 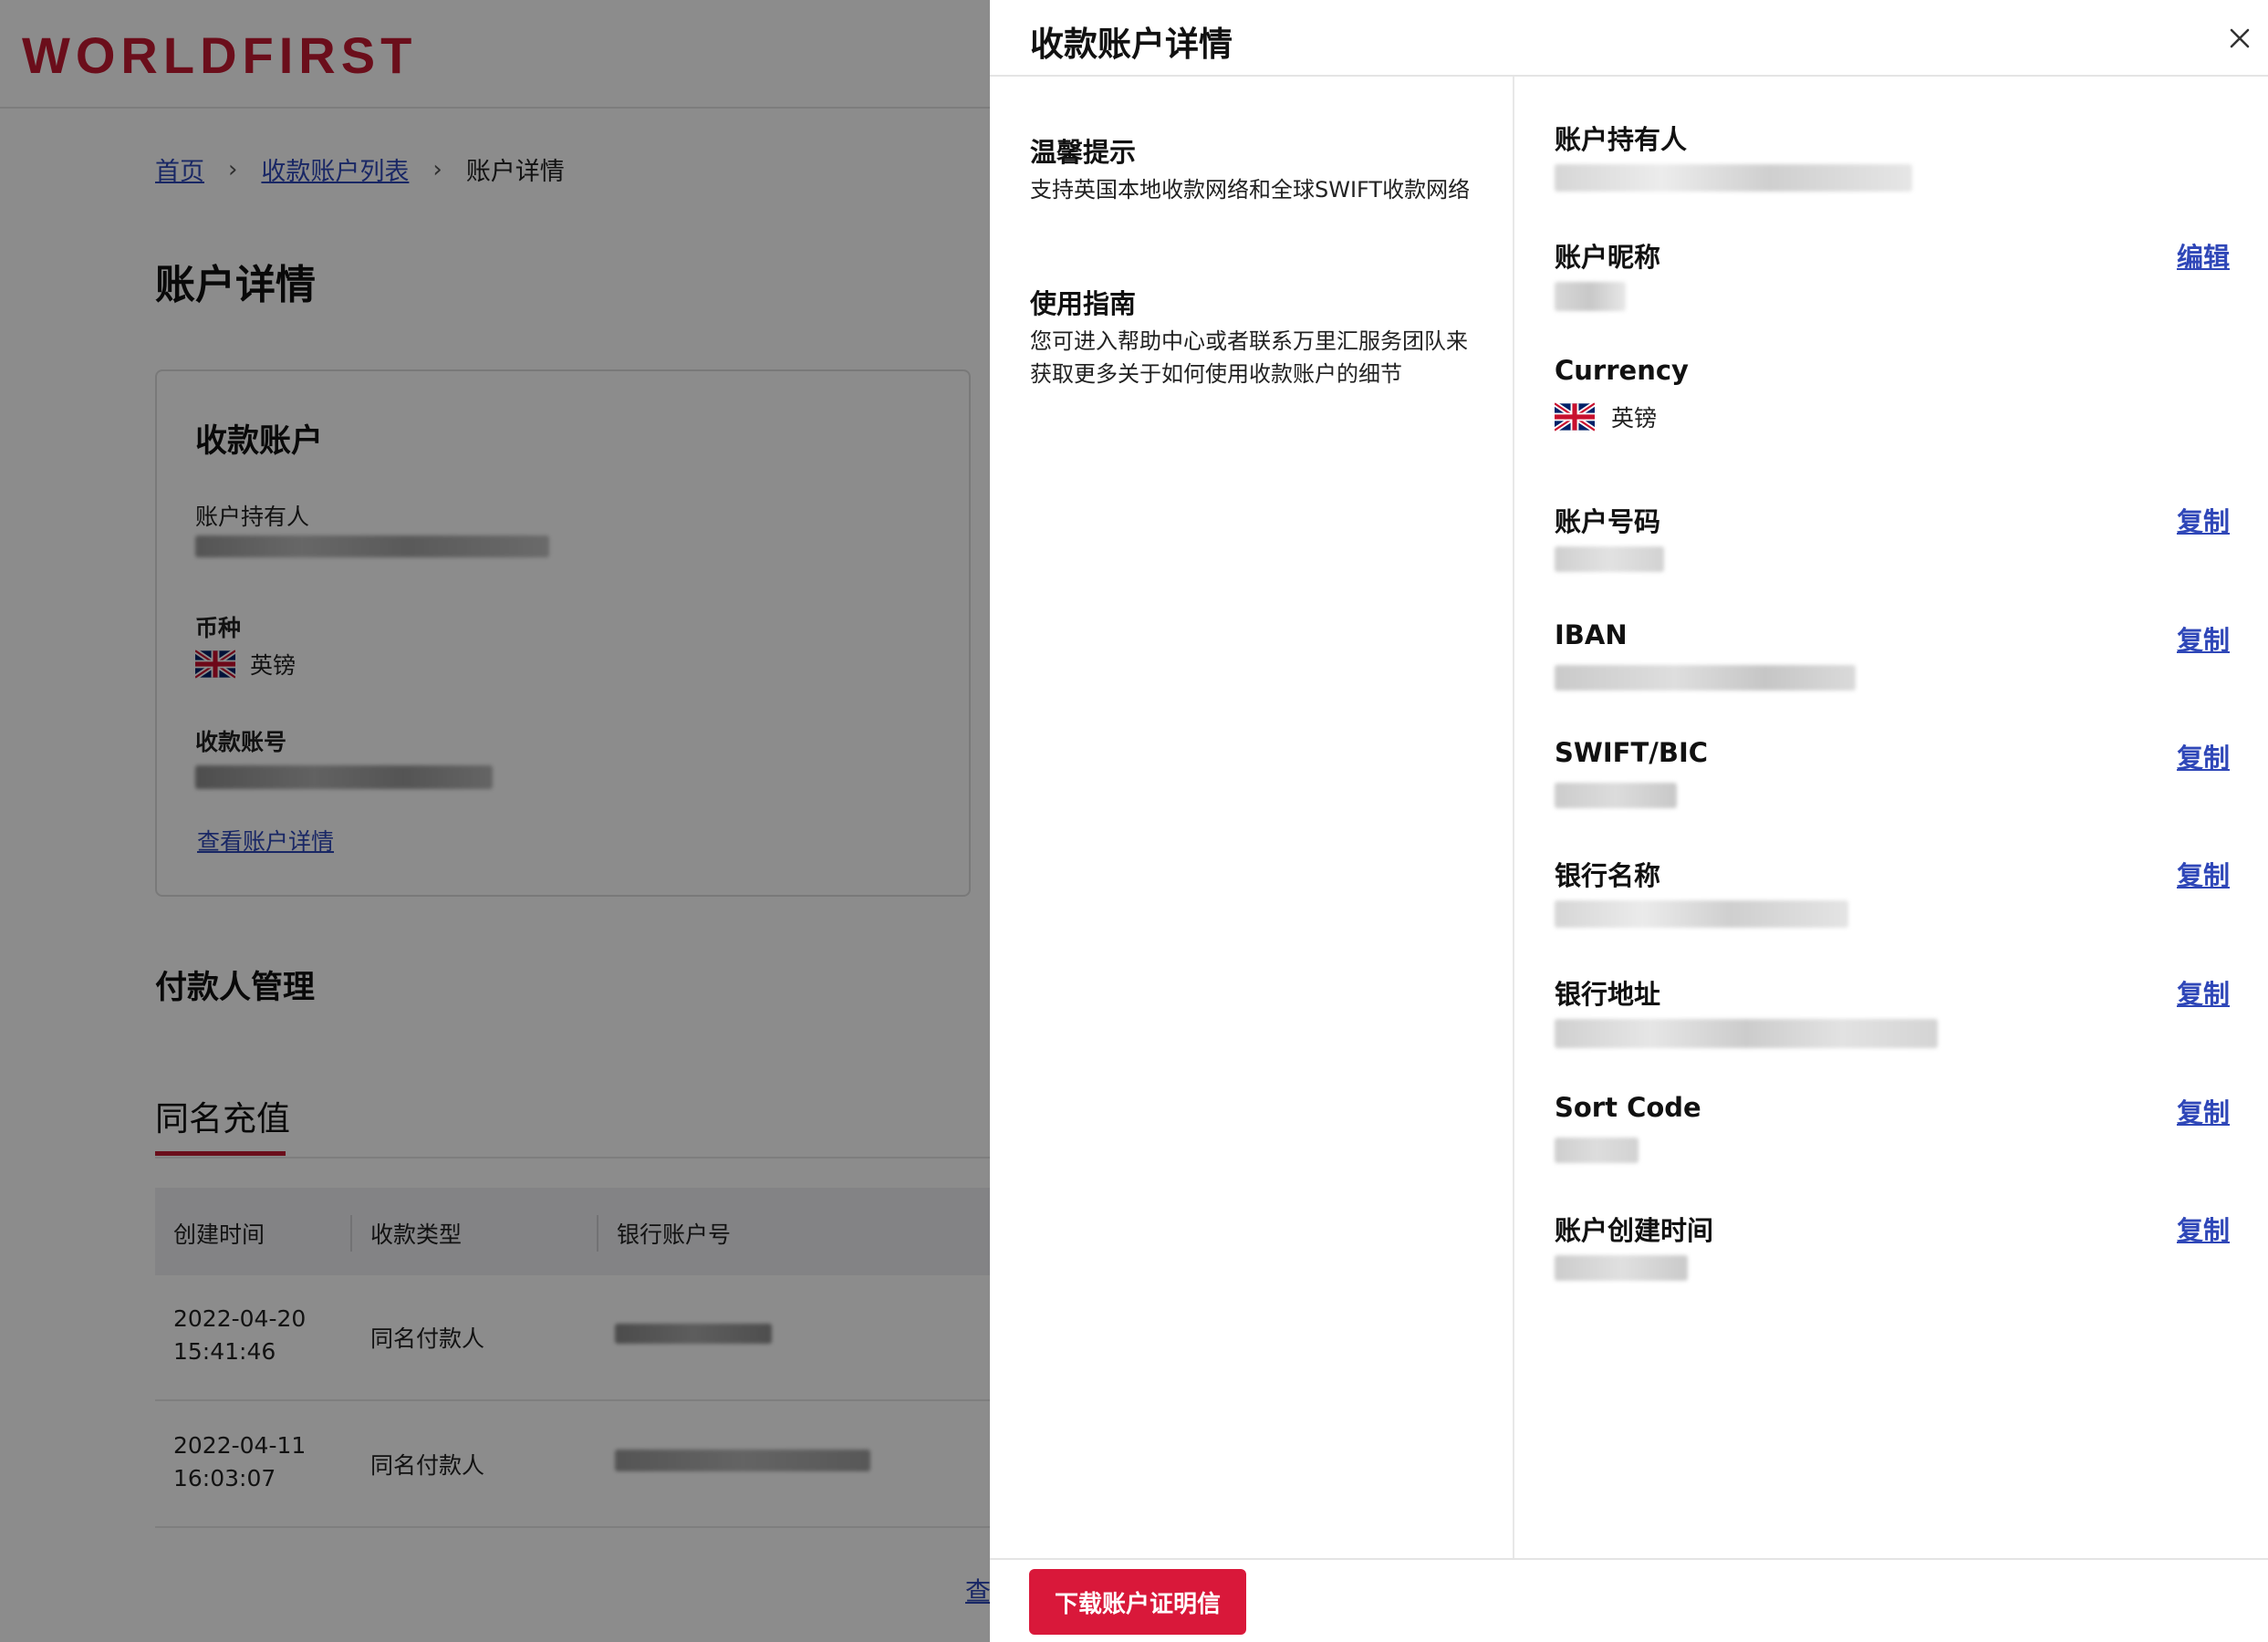 I want to click on field-bank-address: 银行地址 复制, so click(x=1892, y=1019).